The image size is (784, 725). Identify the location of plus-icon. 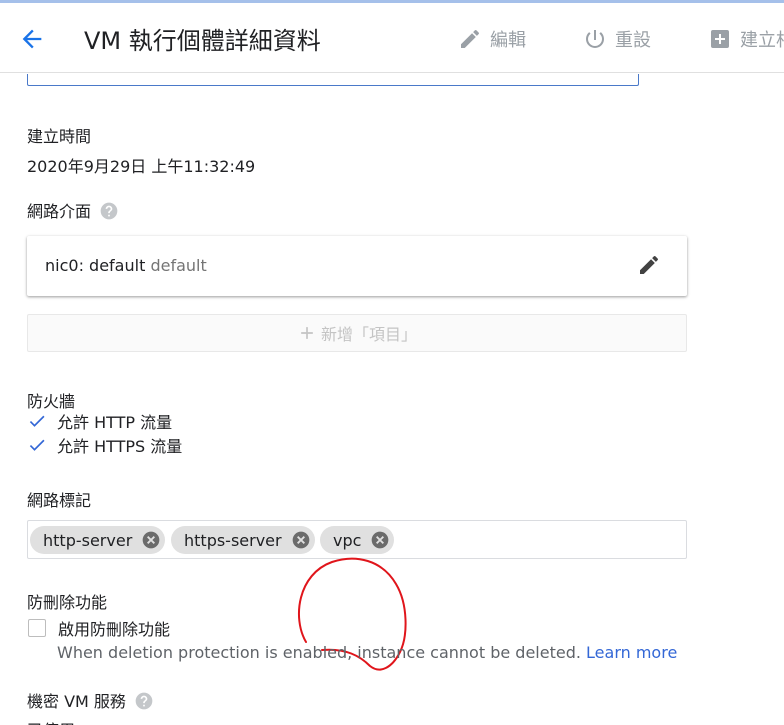
(307, 333).